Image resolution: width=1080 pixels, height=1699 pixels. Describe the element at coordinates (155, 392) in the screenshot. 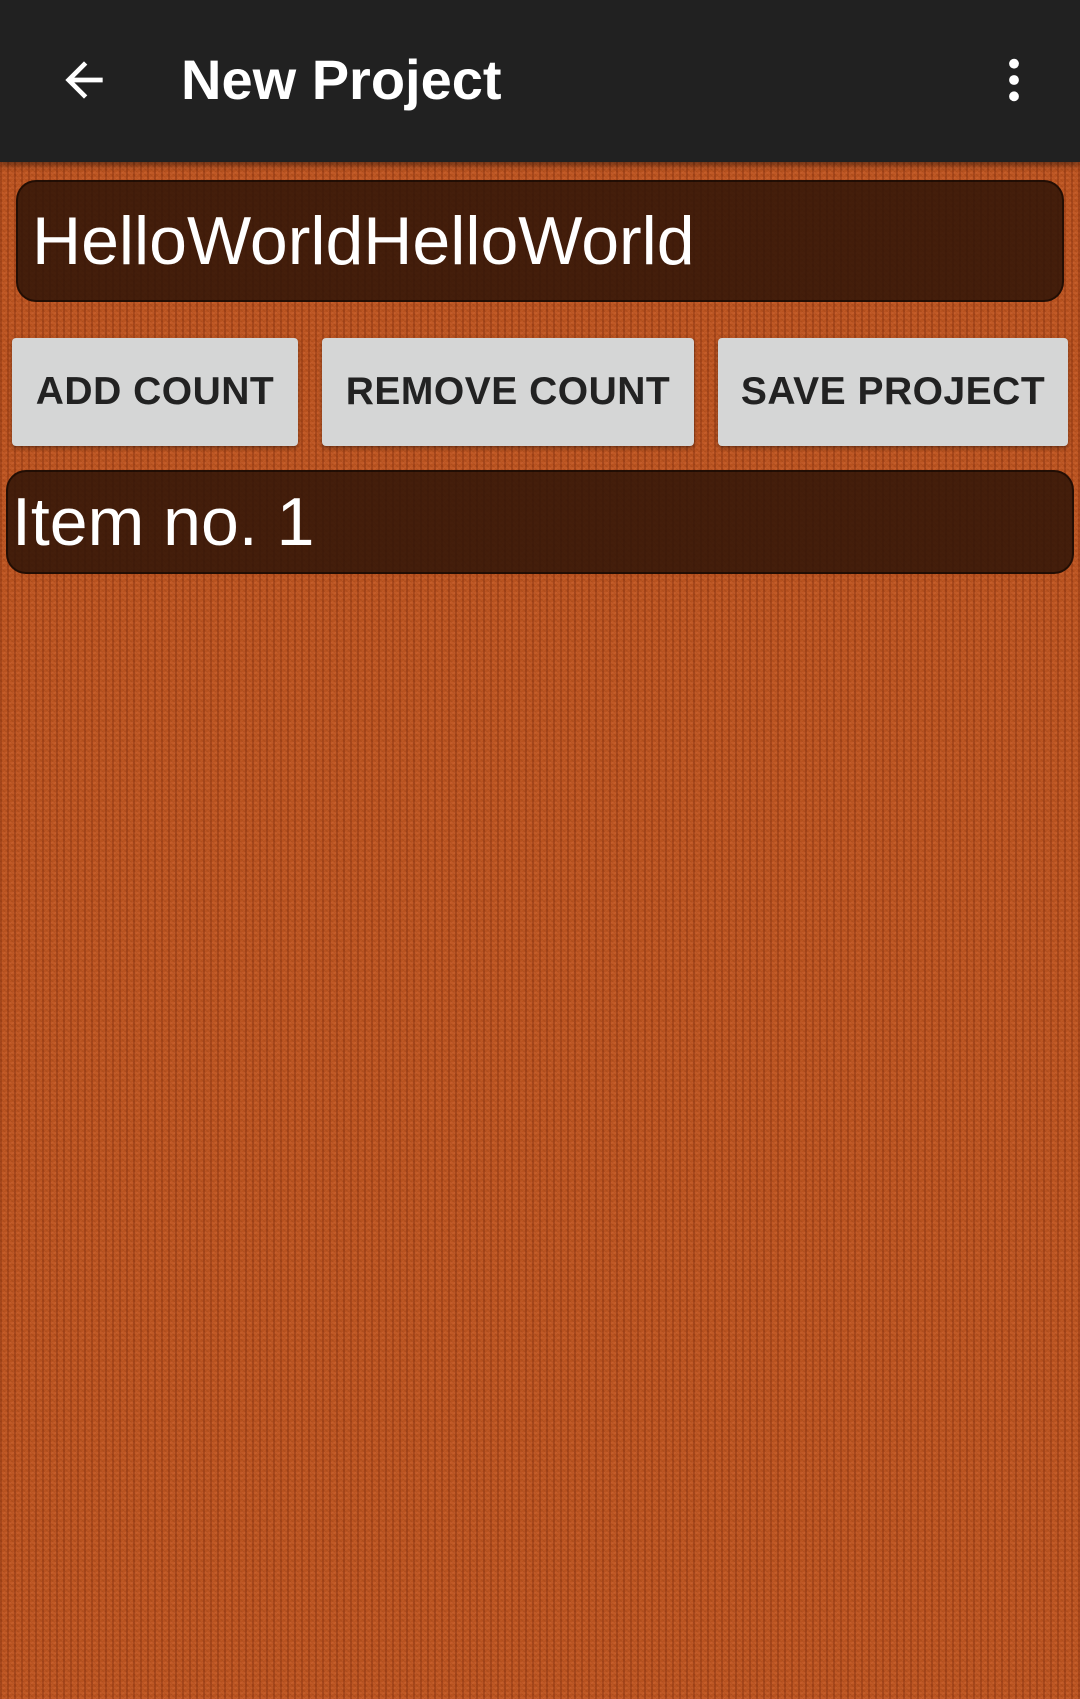

I see `add-count-button: ADD COUNT` at that location.